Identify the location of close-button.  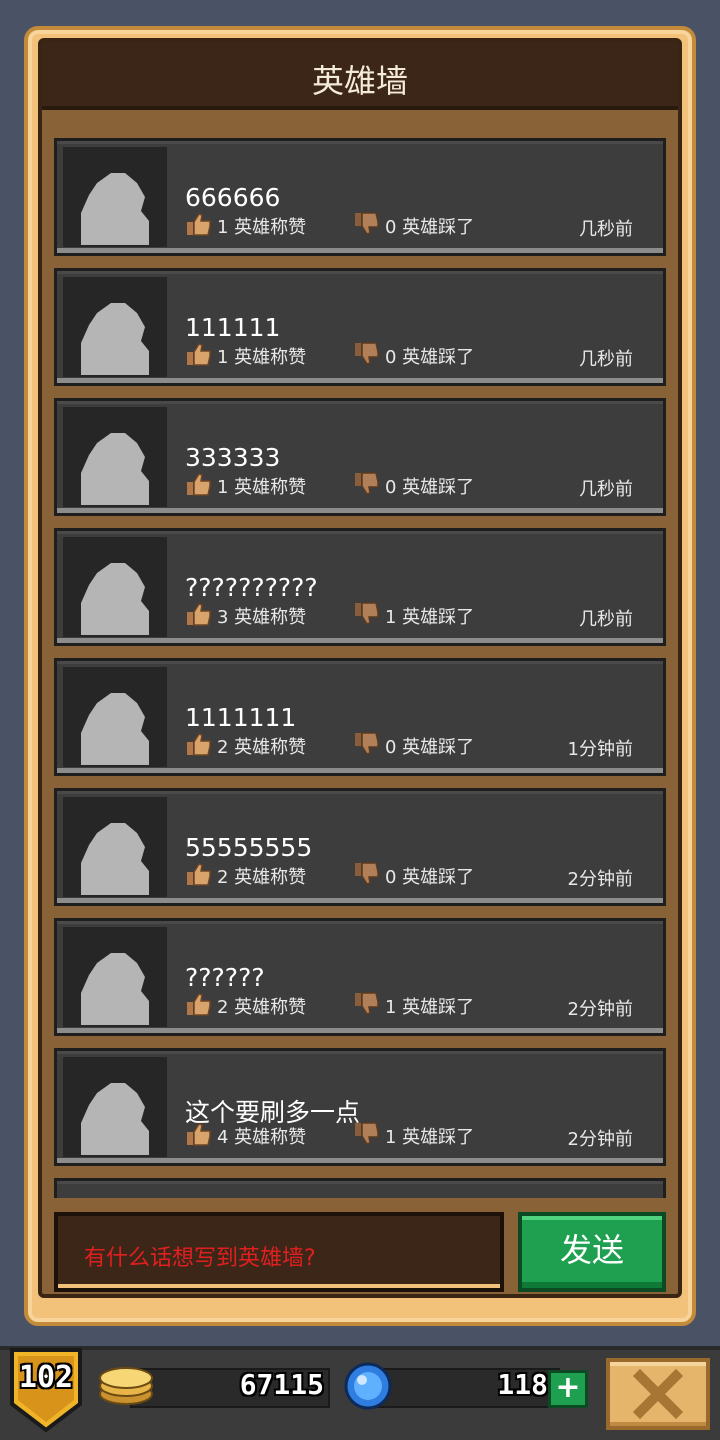
(658, 1394).